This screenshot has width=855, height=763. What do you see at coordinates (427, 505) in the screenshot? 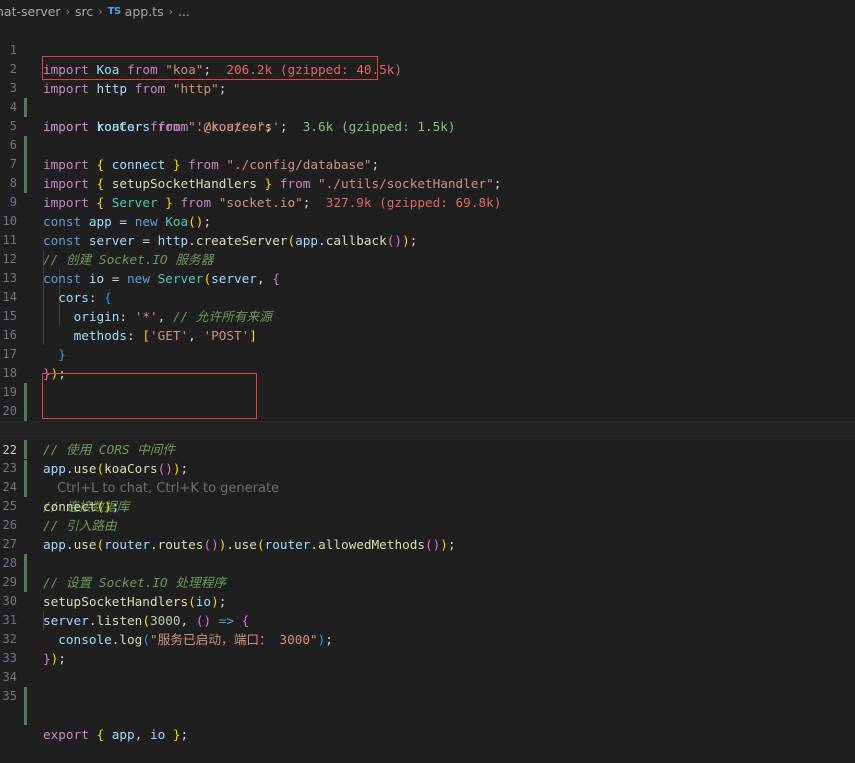
I see `code-line: 25 // 引入路由` at bounding box center [427, 505].